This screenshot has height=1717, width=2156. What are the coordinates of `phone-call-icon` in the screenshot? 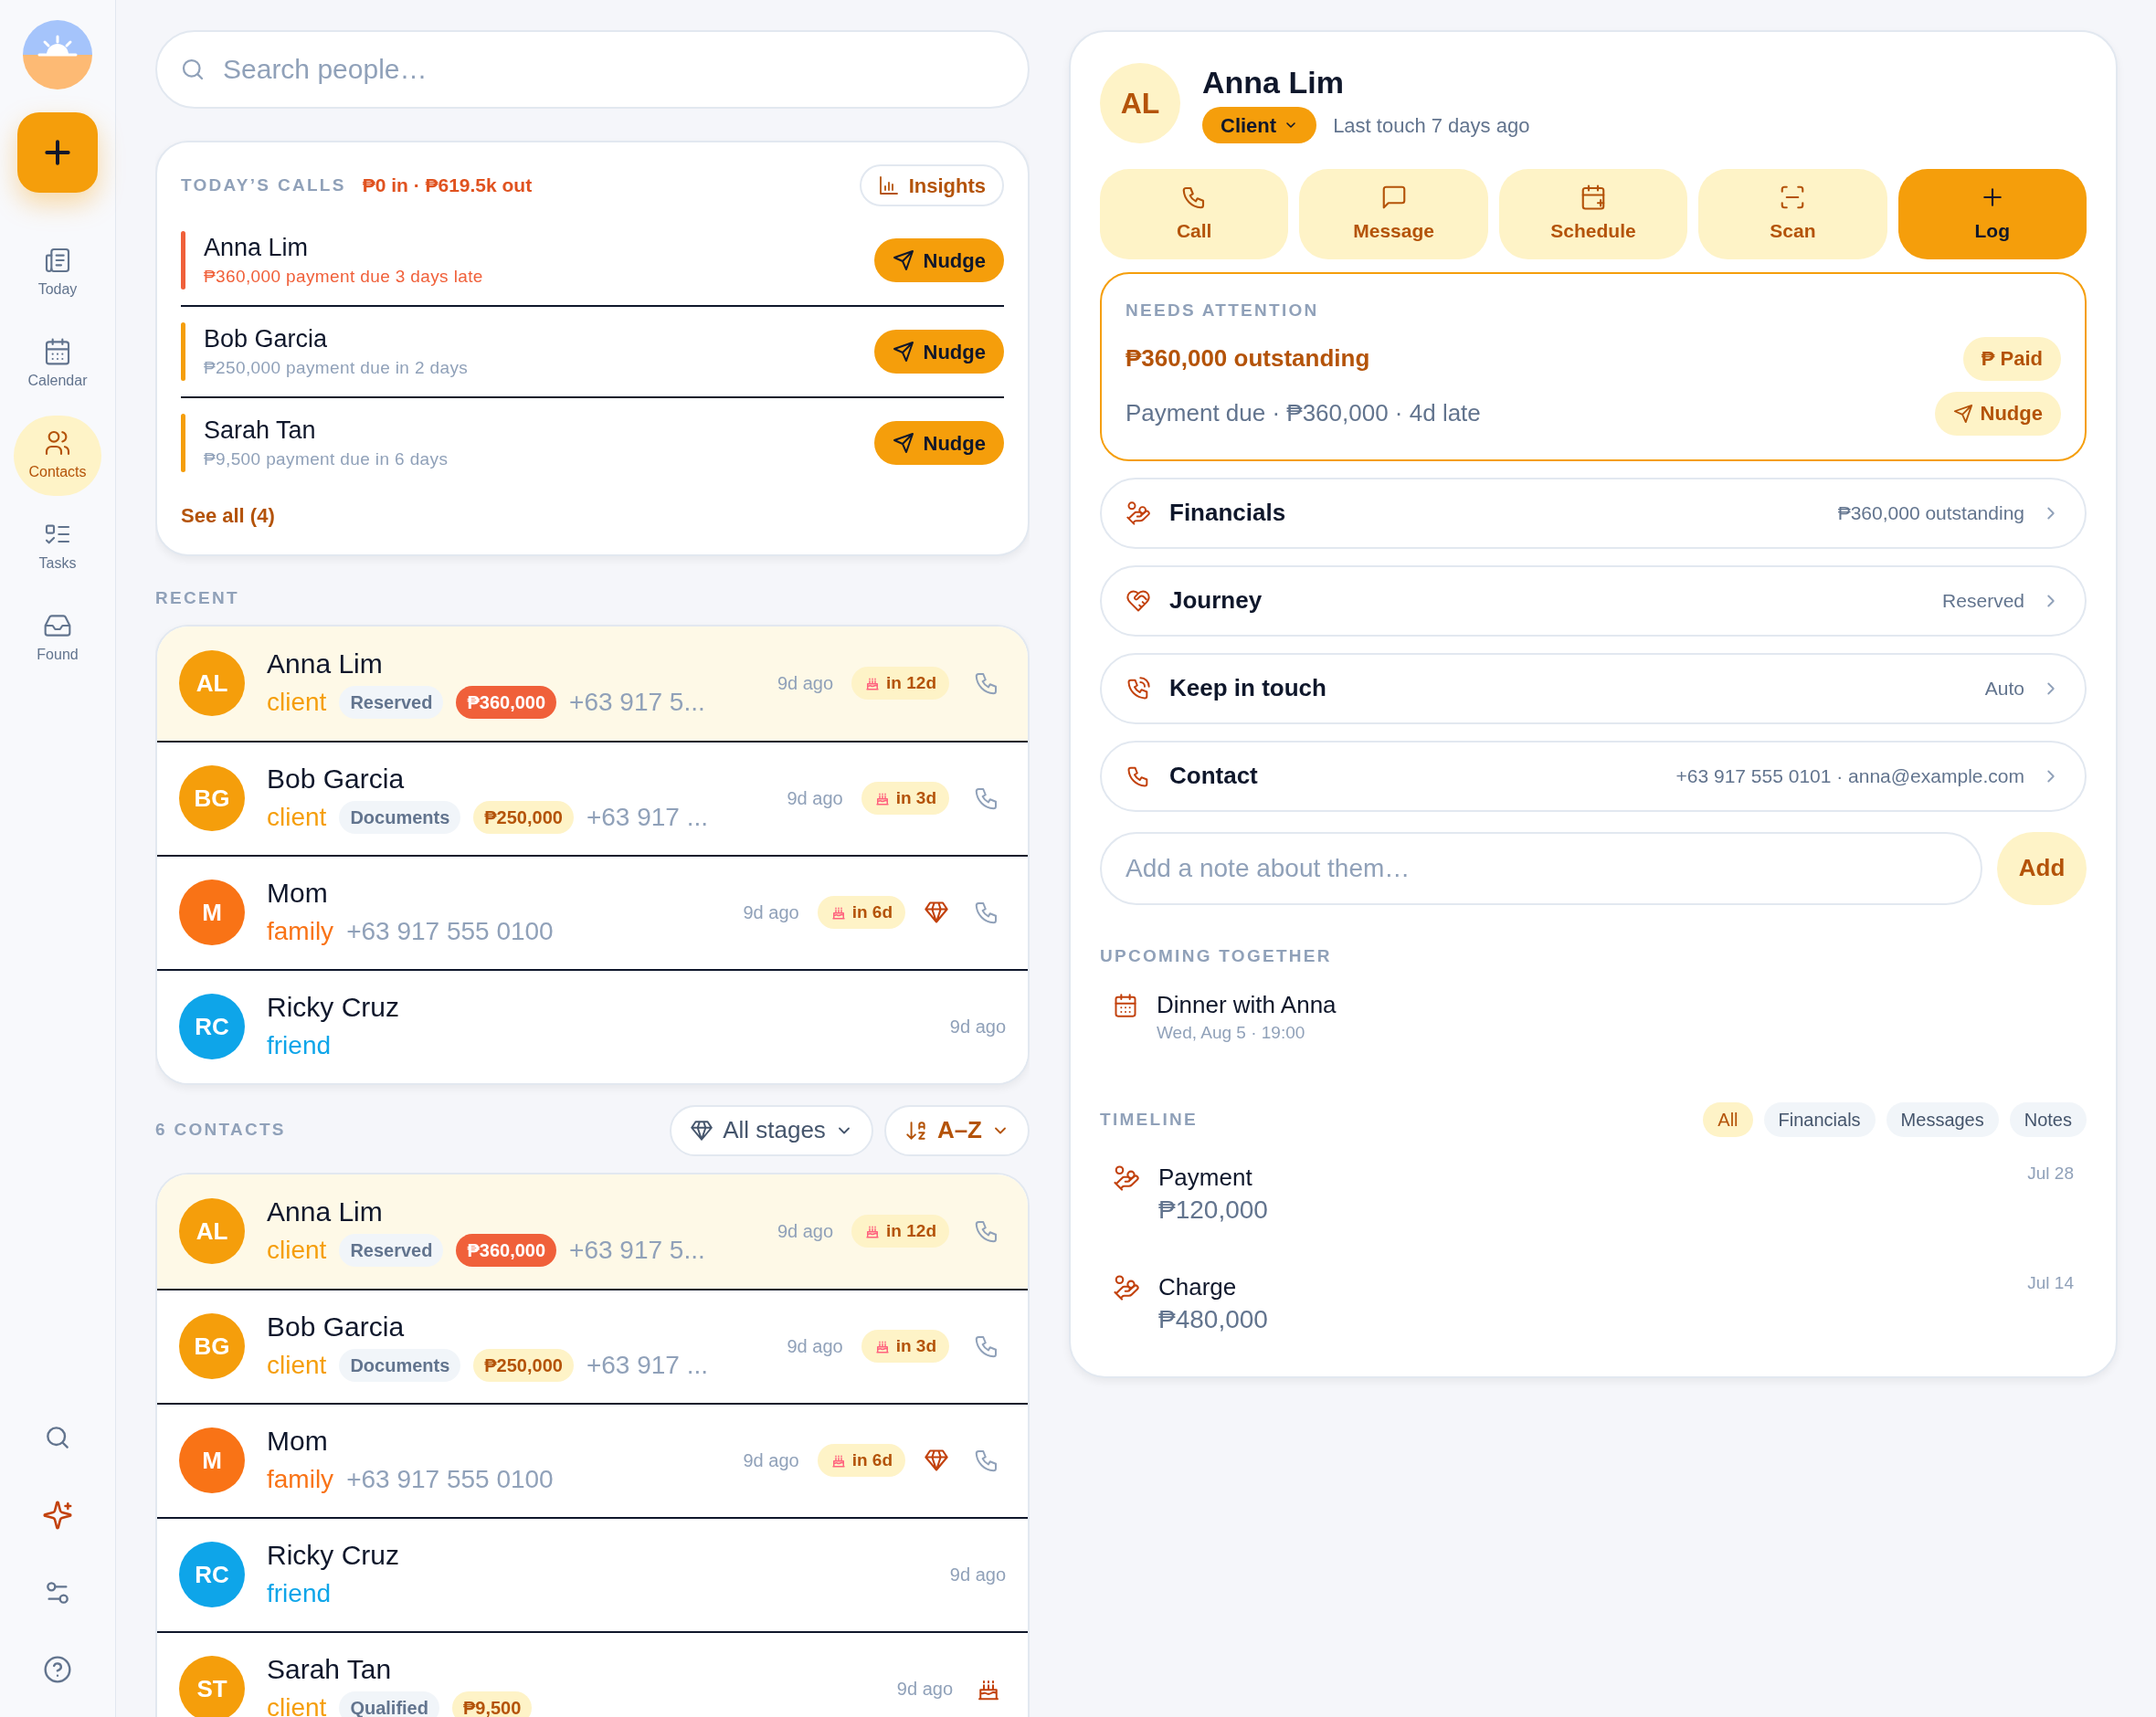 It's located at (1138, 688).